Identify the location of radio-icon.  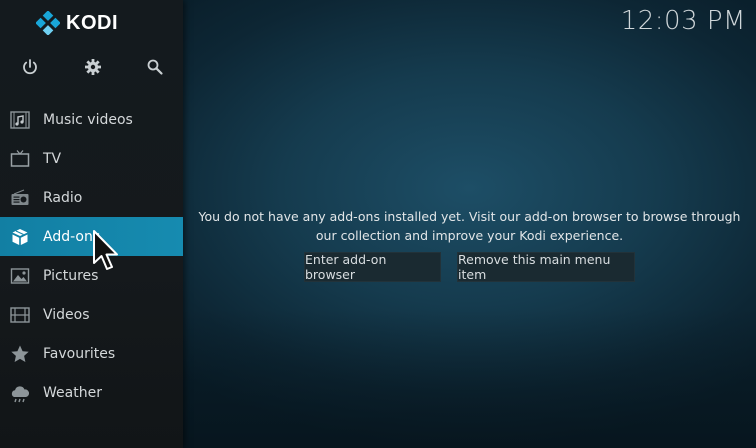
(19, 197).